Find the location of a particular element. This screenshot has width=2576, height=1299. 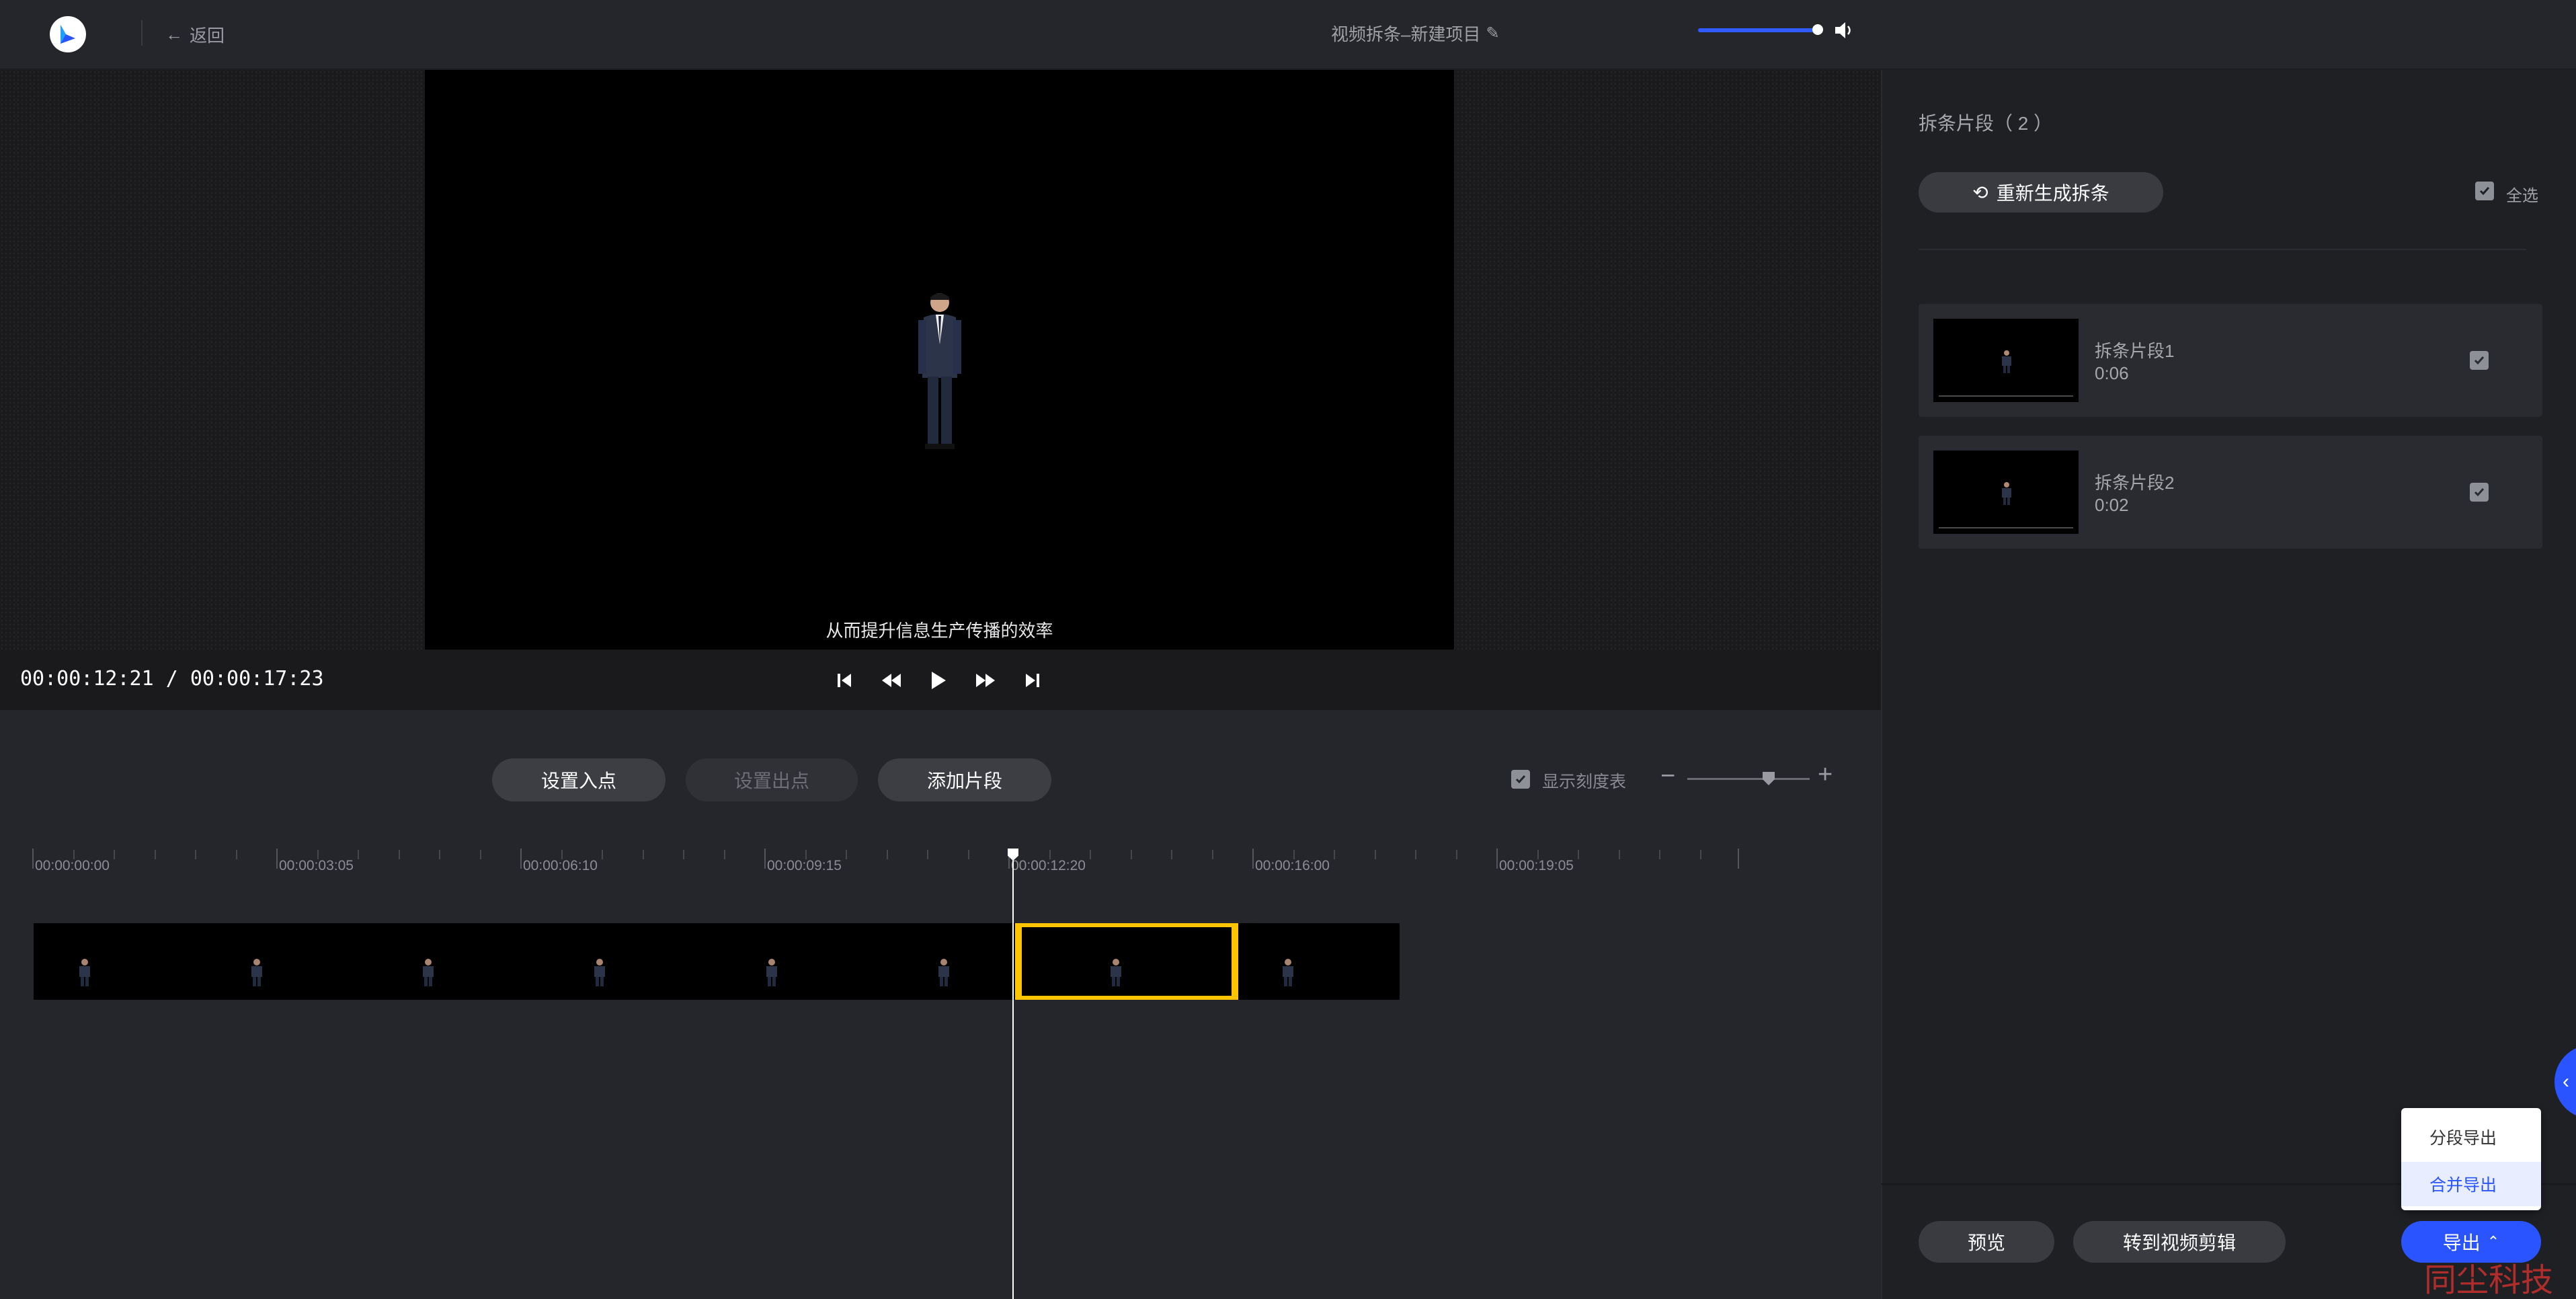

ruler-tick-label: 00:00:06:10 is located at coordinates (560, 865).